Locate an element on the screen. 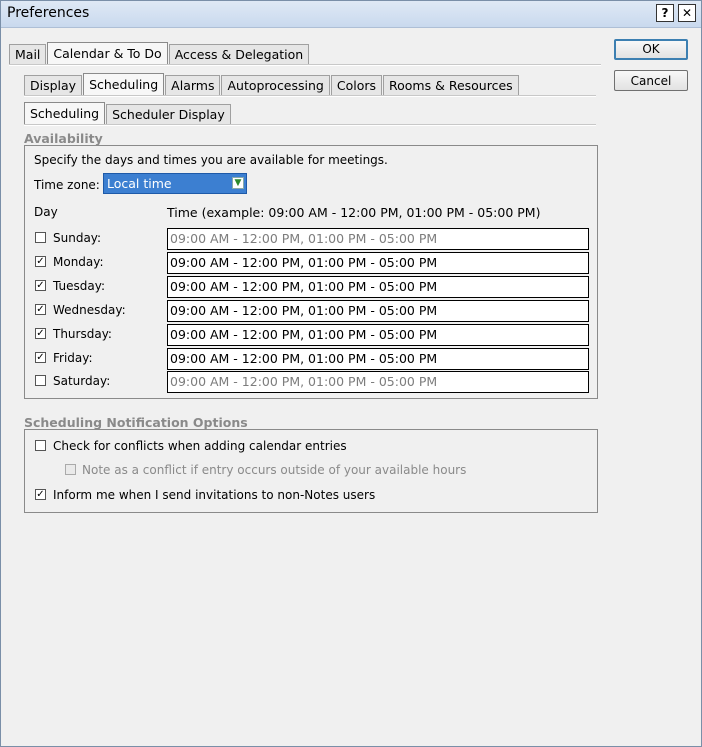 This screenshot has width=702, height=747. conflicts-checkbox is located at coordinates (40, 445).